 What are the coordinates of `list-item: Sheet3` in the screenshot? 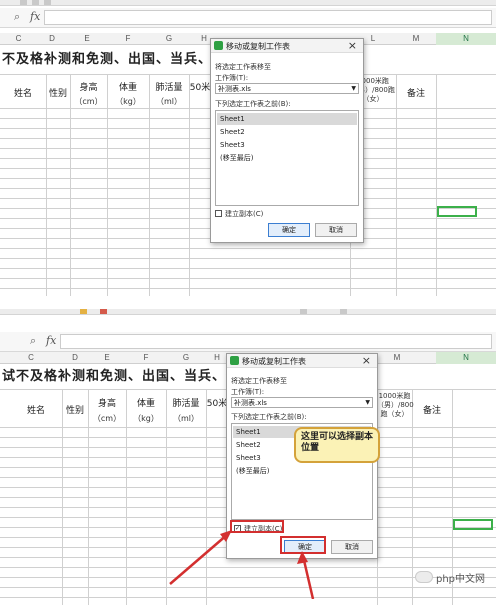 It's located at (287, 145).